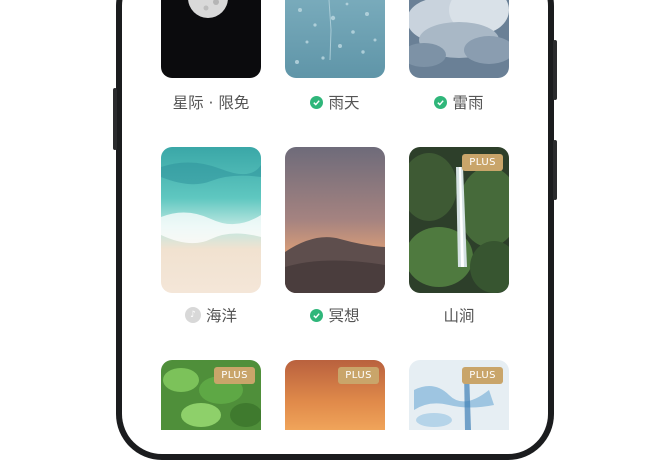 The height and width of the screenshot is (460, 670). I want to click on scene-name: 山涧, so click(459, 316).